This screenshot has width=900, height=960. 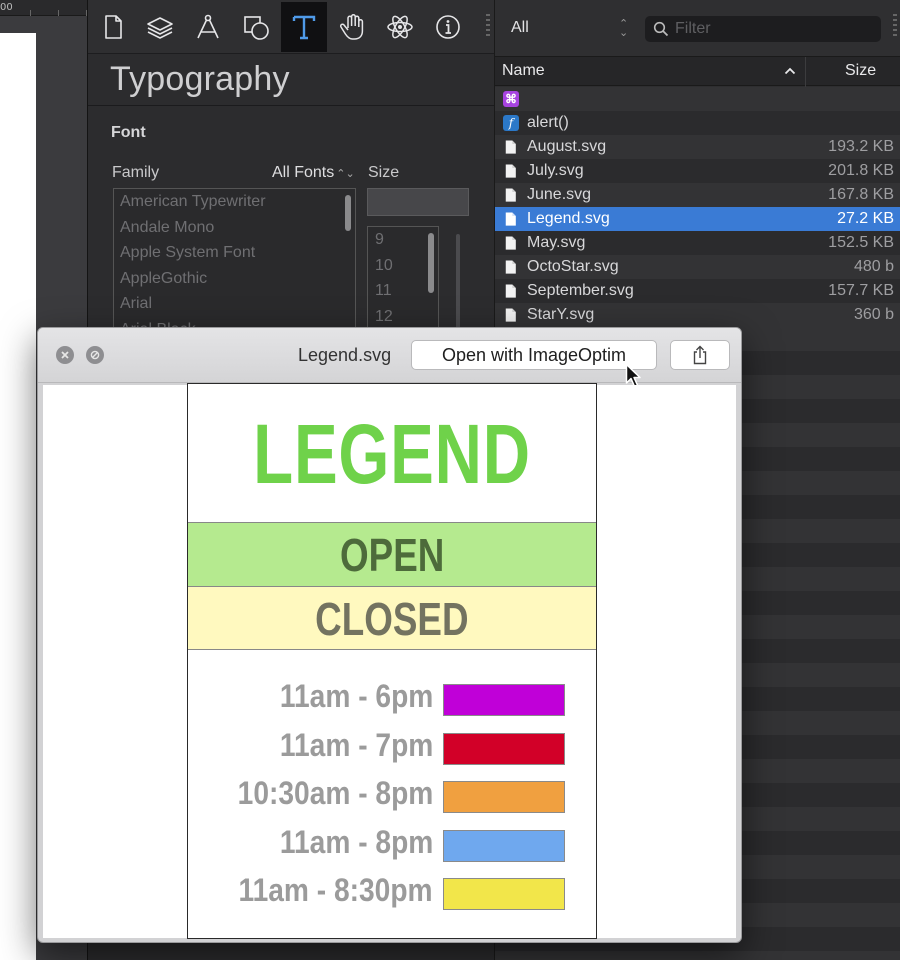 What do you see at coordinates (392, 454) in the screenshot?
I see `legend-title: LEGEND` at bounding box center [392, 454].